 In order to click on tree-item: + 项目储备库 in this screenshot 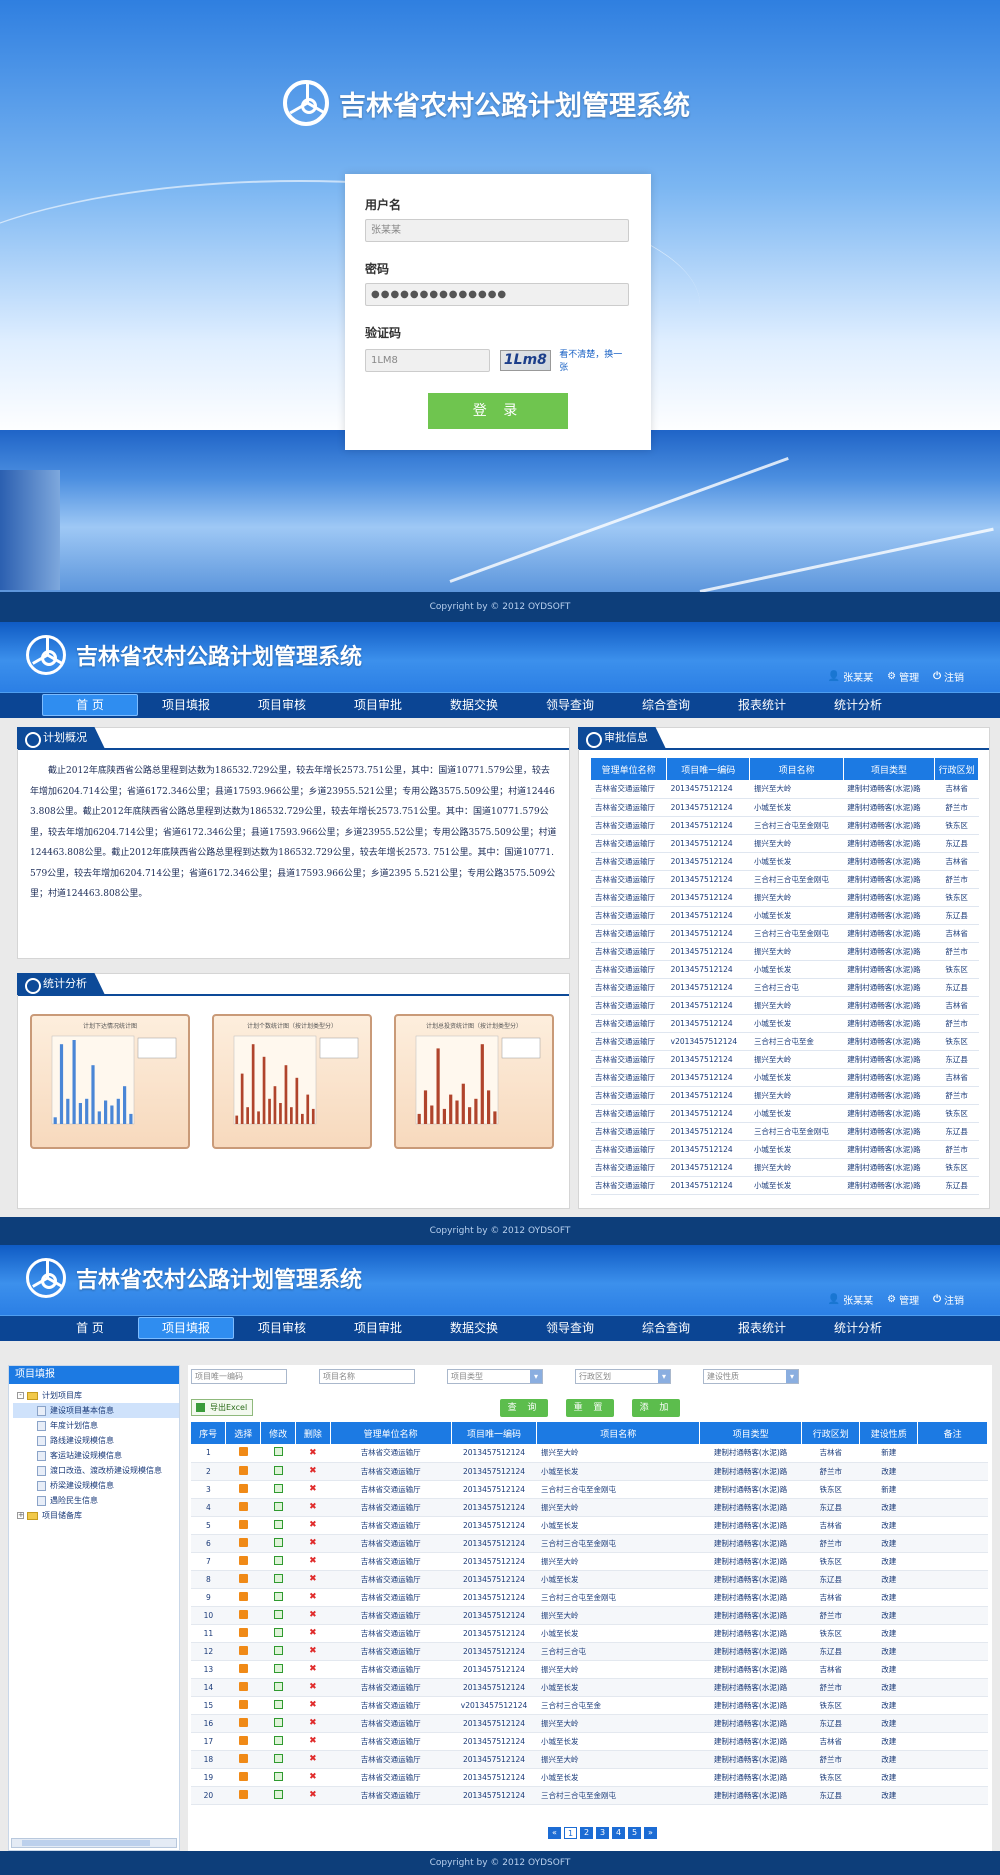, I will do `click(96, 1515)`.